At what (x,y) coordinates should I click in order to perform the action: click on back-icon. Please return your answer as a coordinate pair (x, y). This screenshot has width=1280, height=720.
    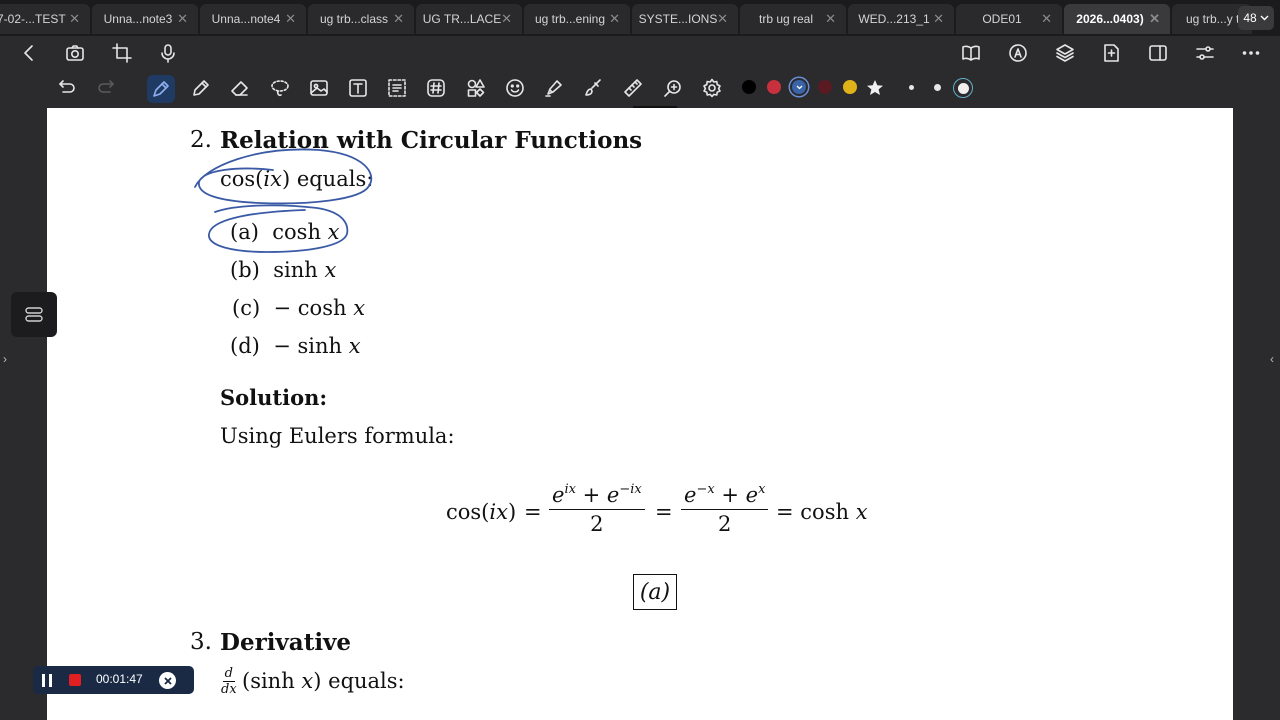
    Looking at the image, I should click on (29, 53).